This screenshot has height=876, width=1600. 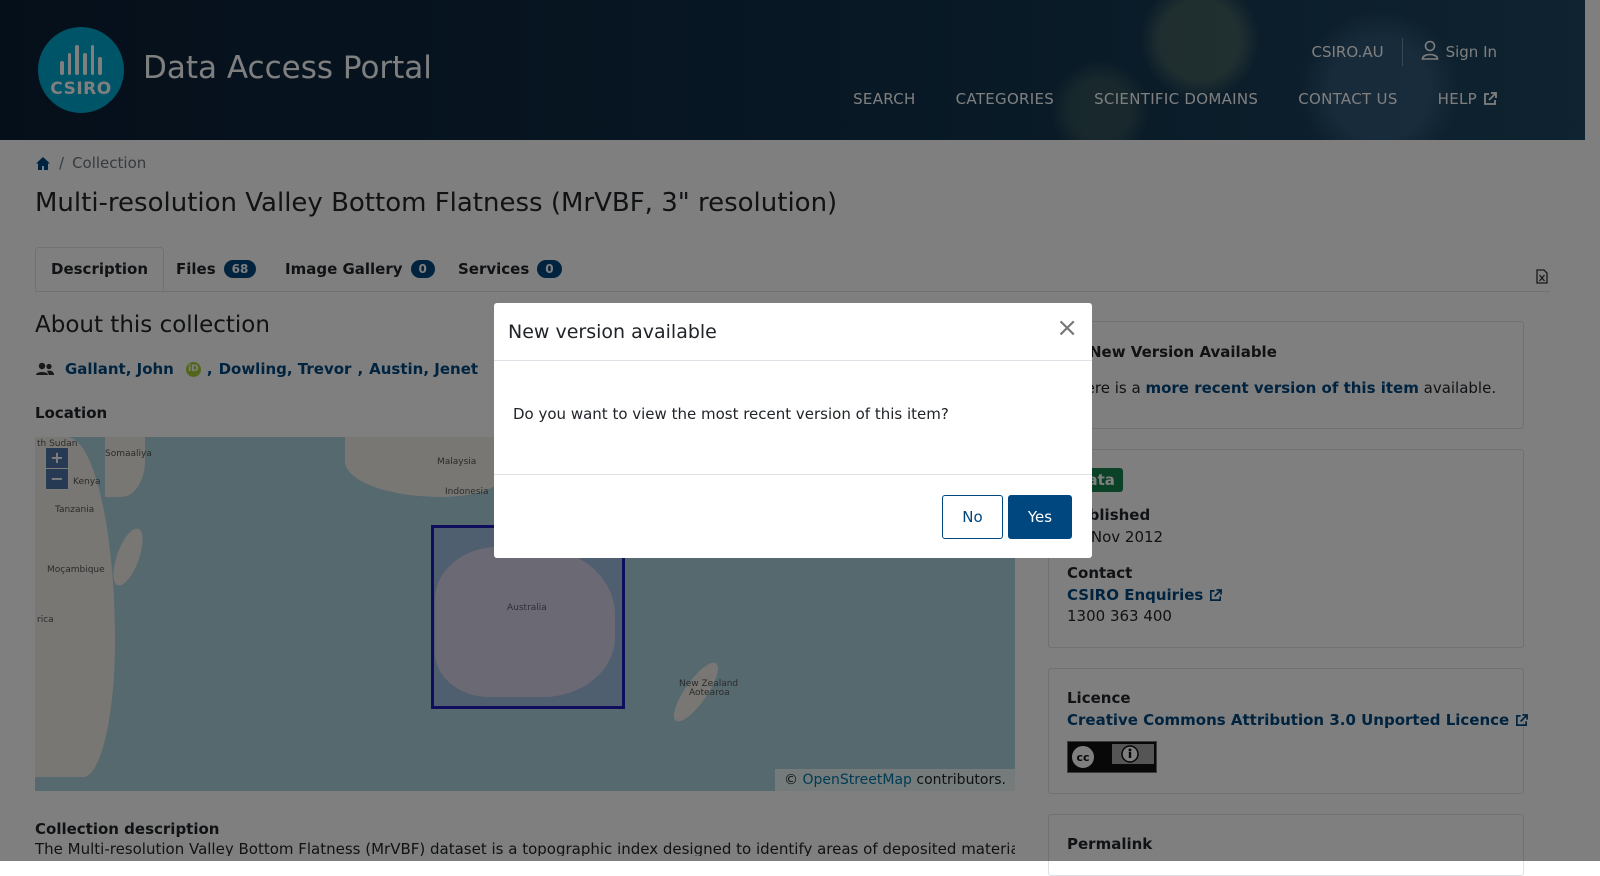 What do you see at coordinates (1067, 328) in the screenshot?
I see `close-icon: ×` at bounding box center [1067, 328].